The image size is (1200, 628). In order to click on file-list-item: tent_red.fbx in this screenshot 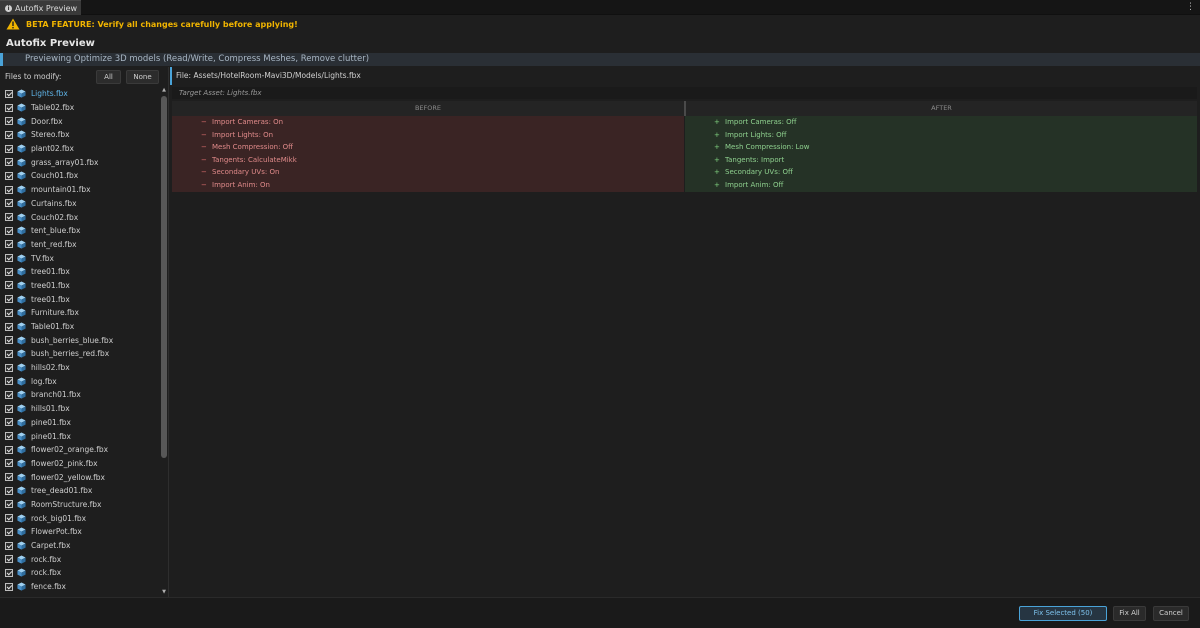, I will do `click(80, 245)`.